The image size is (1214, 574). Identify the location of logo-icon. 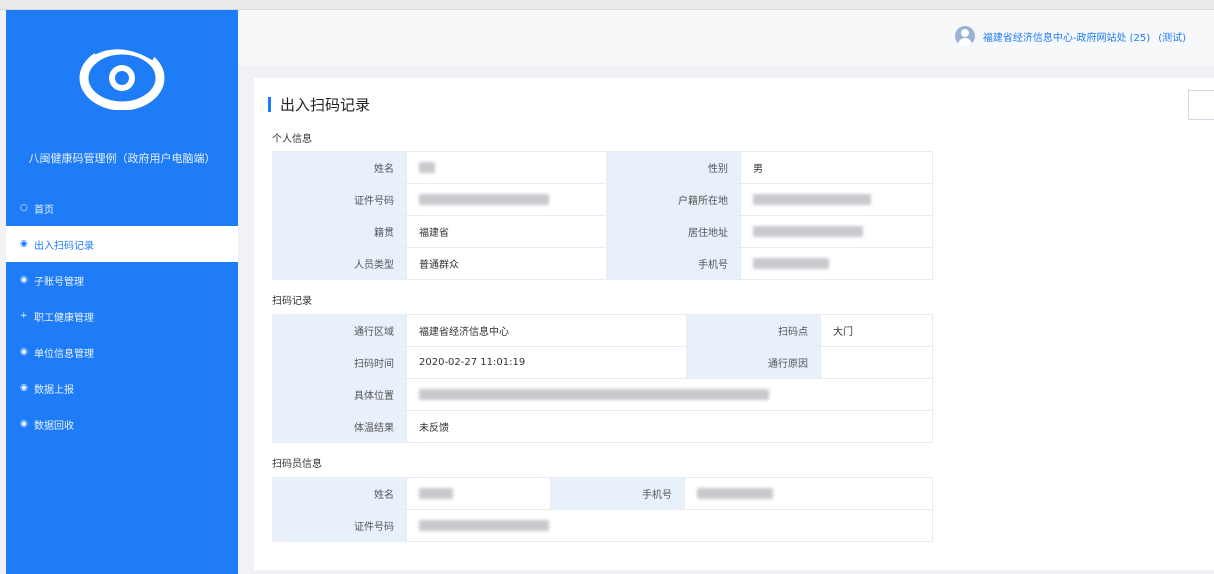
(122, 75).